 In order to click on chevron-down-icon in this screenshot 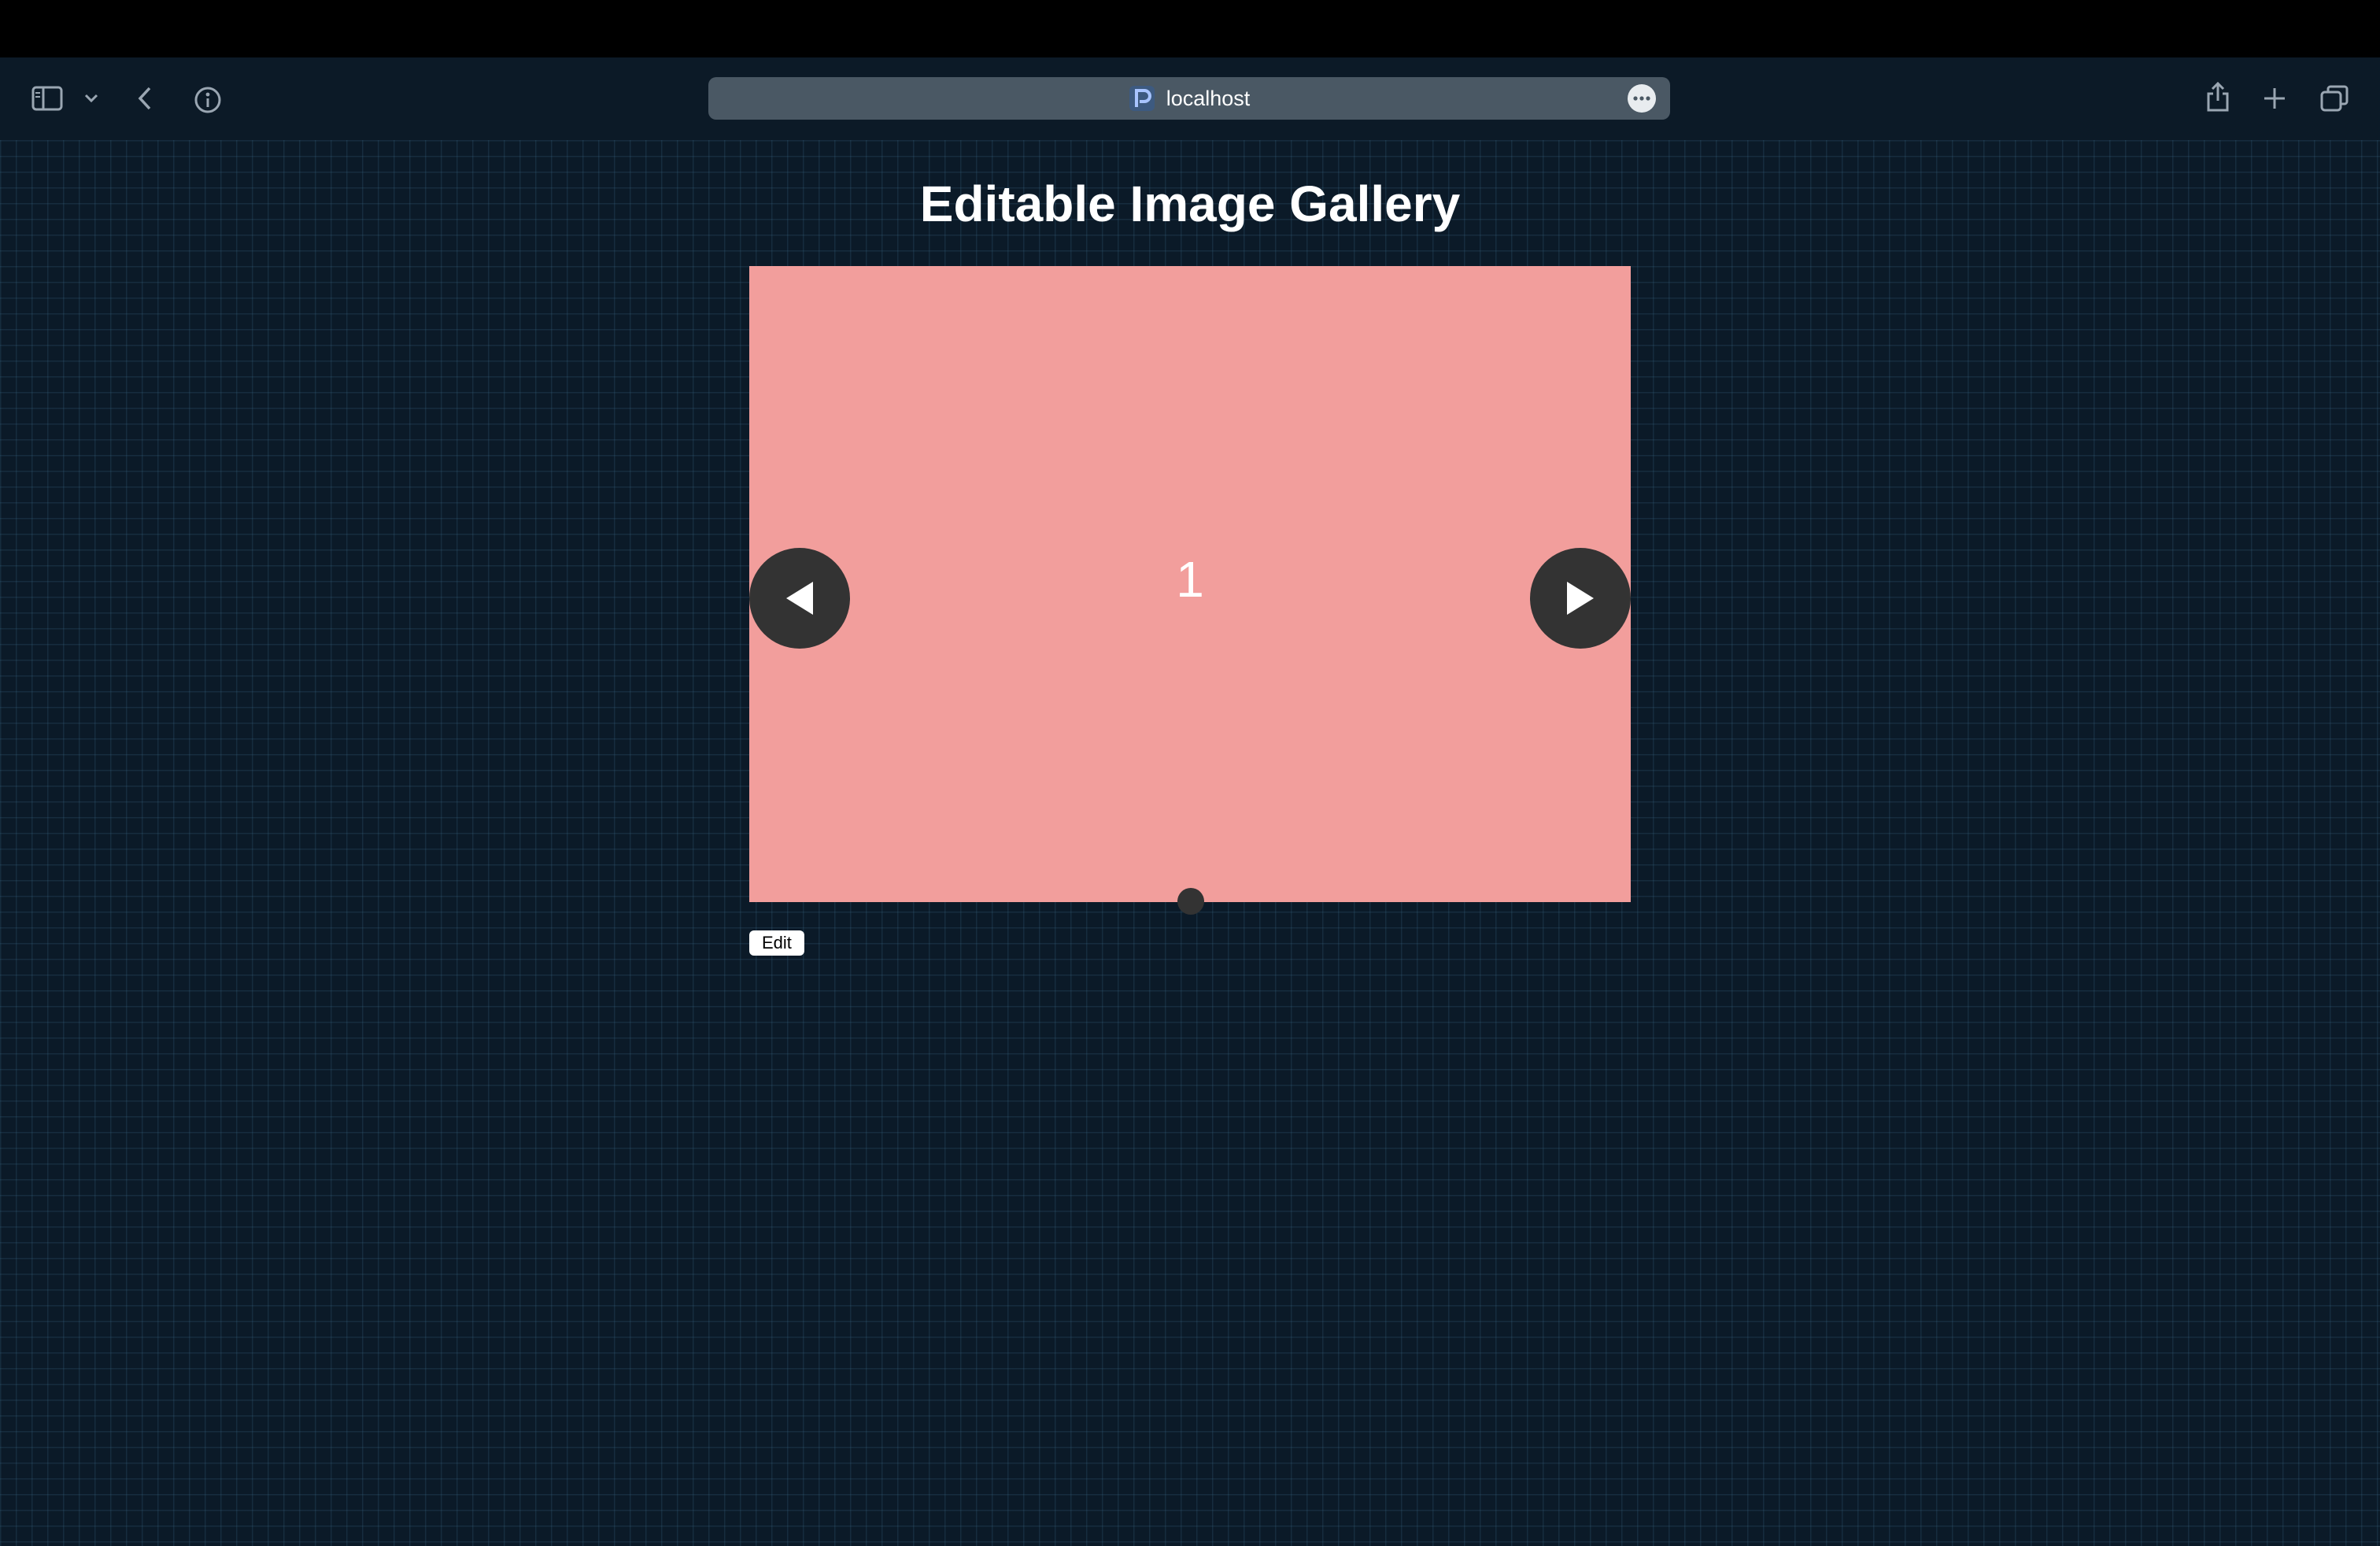, I will do `click(91, 98)`.